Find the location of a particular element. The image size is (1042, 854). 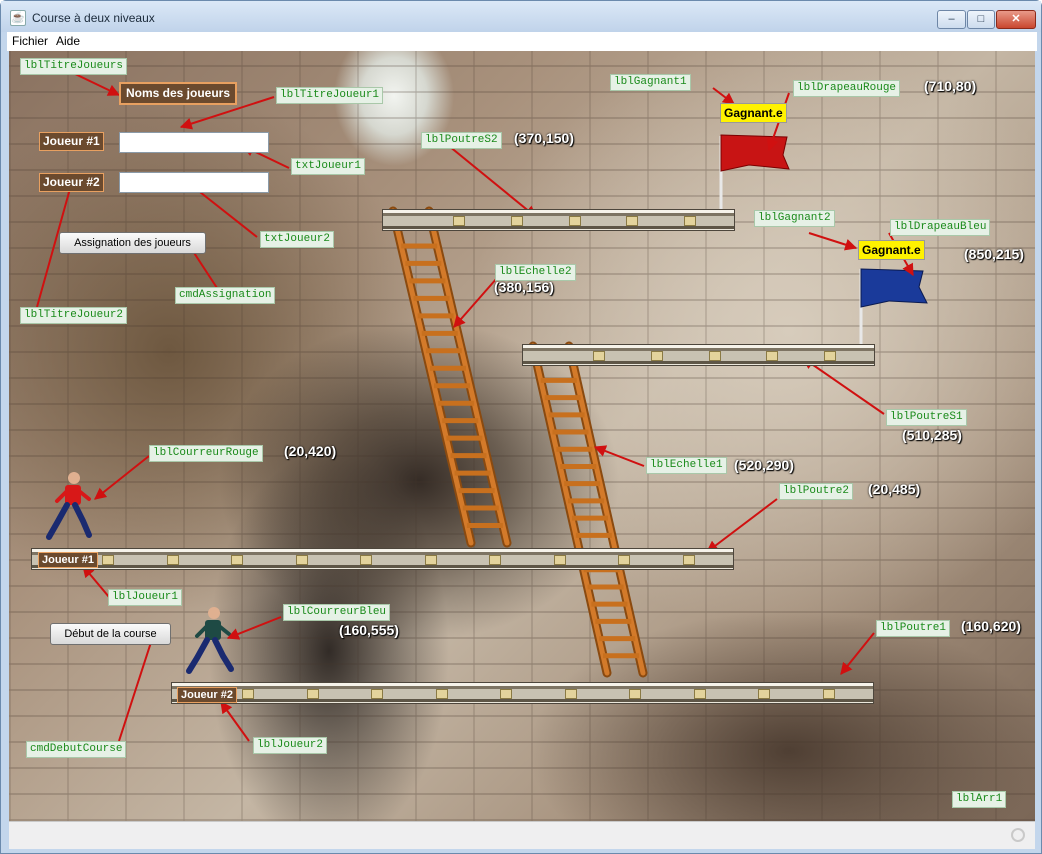

ann-lblPoutre2: lblPoutre2 is located at coordinates (816, 491).